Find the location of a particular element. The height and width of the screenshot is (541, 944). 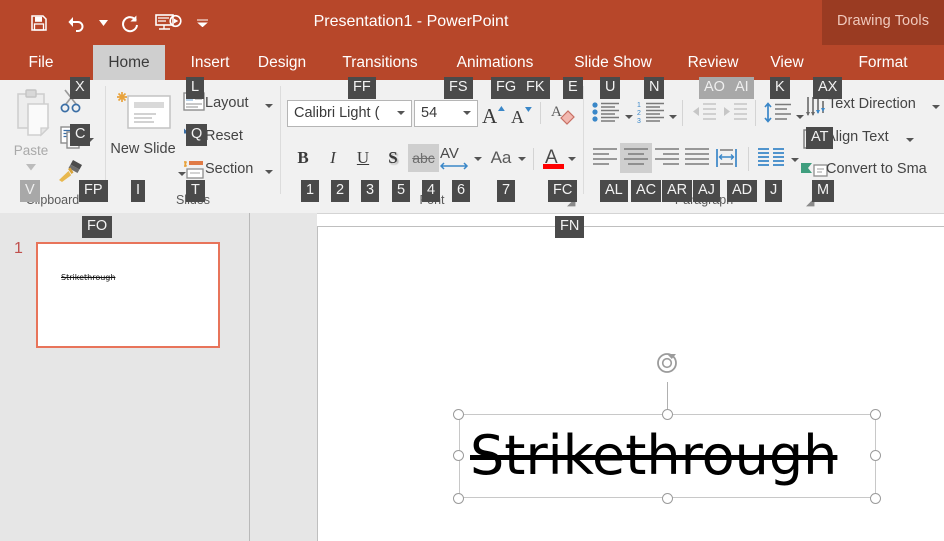

resize-handle-bottom-left is located at coordinates (458, 498).